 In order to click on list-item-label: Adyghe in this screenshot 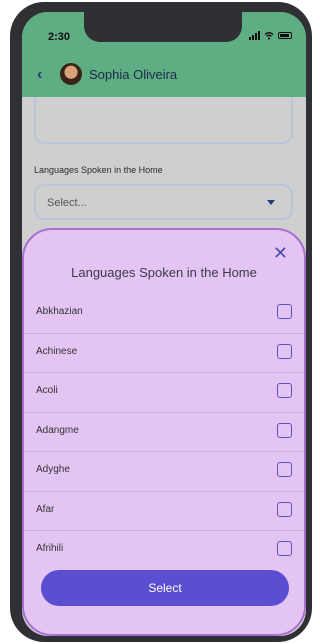, I will do `click(53, 469)`.